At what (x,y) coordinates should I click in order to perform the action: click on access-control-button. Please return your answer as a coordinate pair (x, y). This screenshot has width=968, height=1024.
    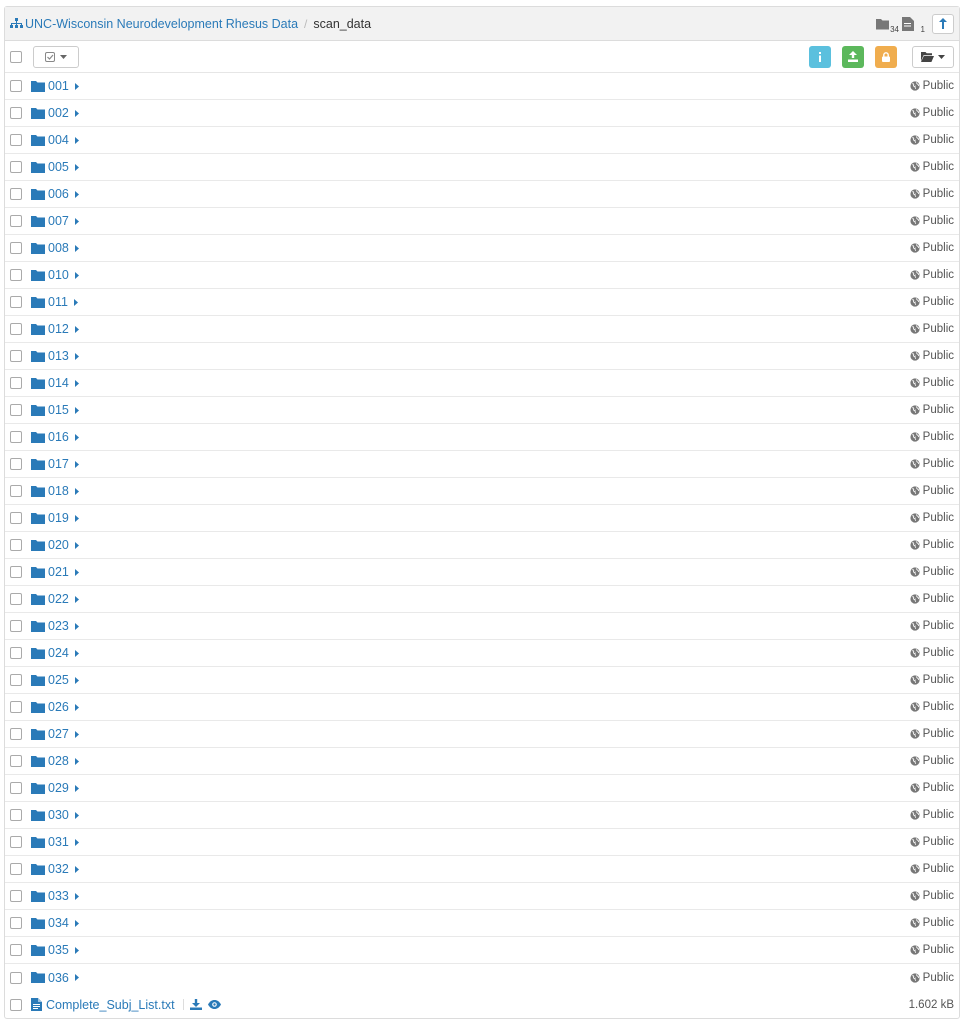
    Looking at the image, I should click on (886, 56).